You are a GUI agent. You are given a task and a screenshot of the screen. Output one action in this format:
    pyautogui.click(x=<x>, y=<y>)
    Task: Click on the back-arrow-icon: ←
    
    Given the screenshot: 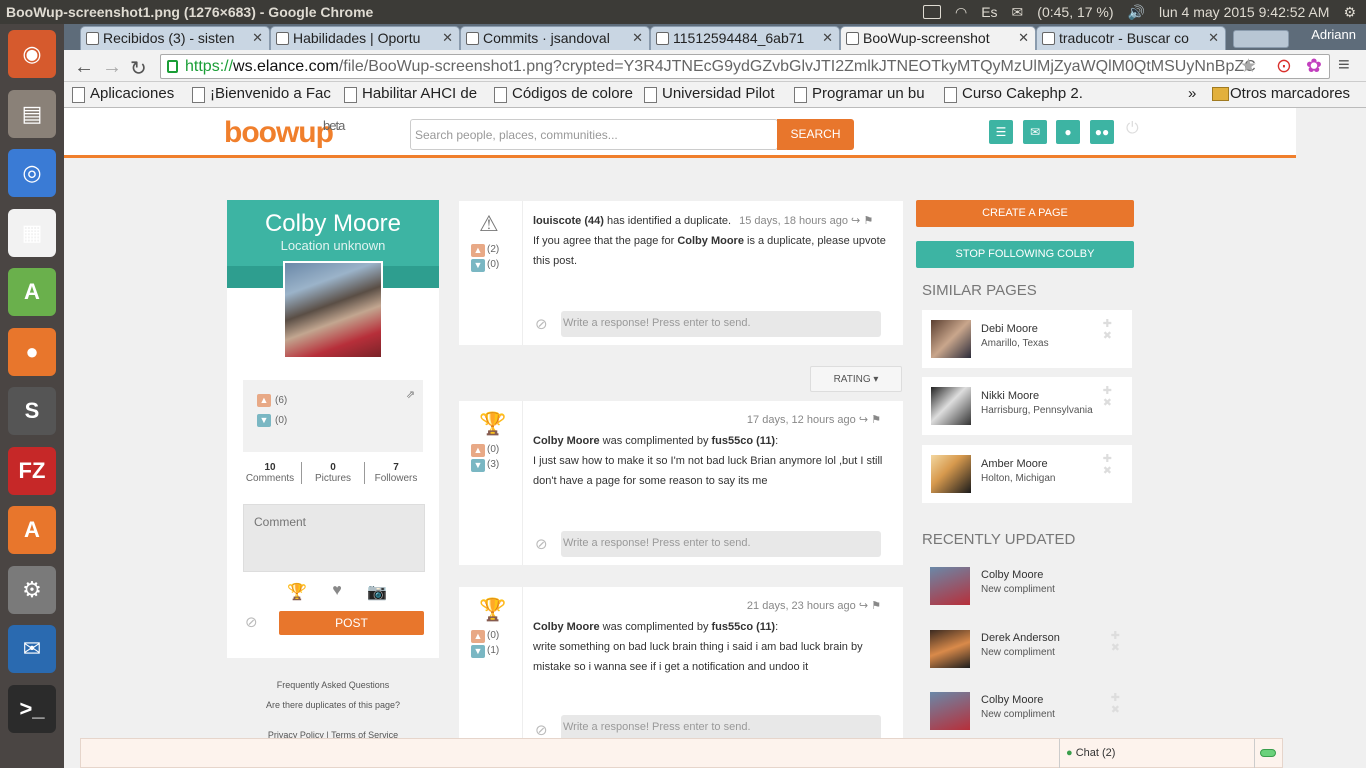 What is the action you would take?
    pyautogui.click(x=84, y=67)
    